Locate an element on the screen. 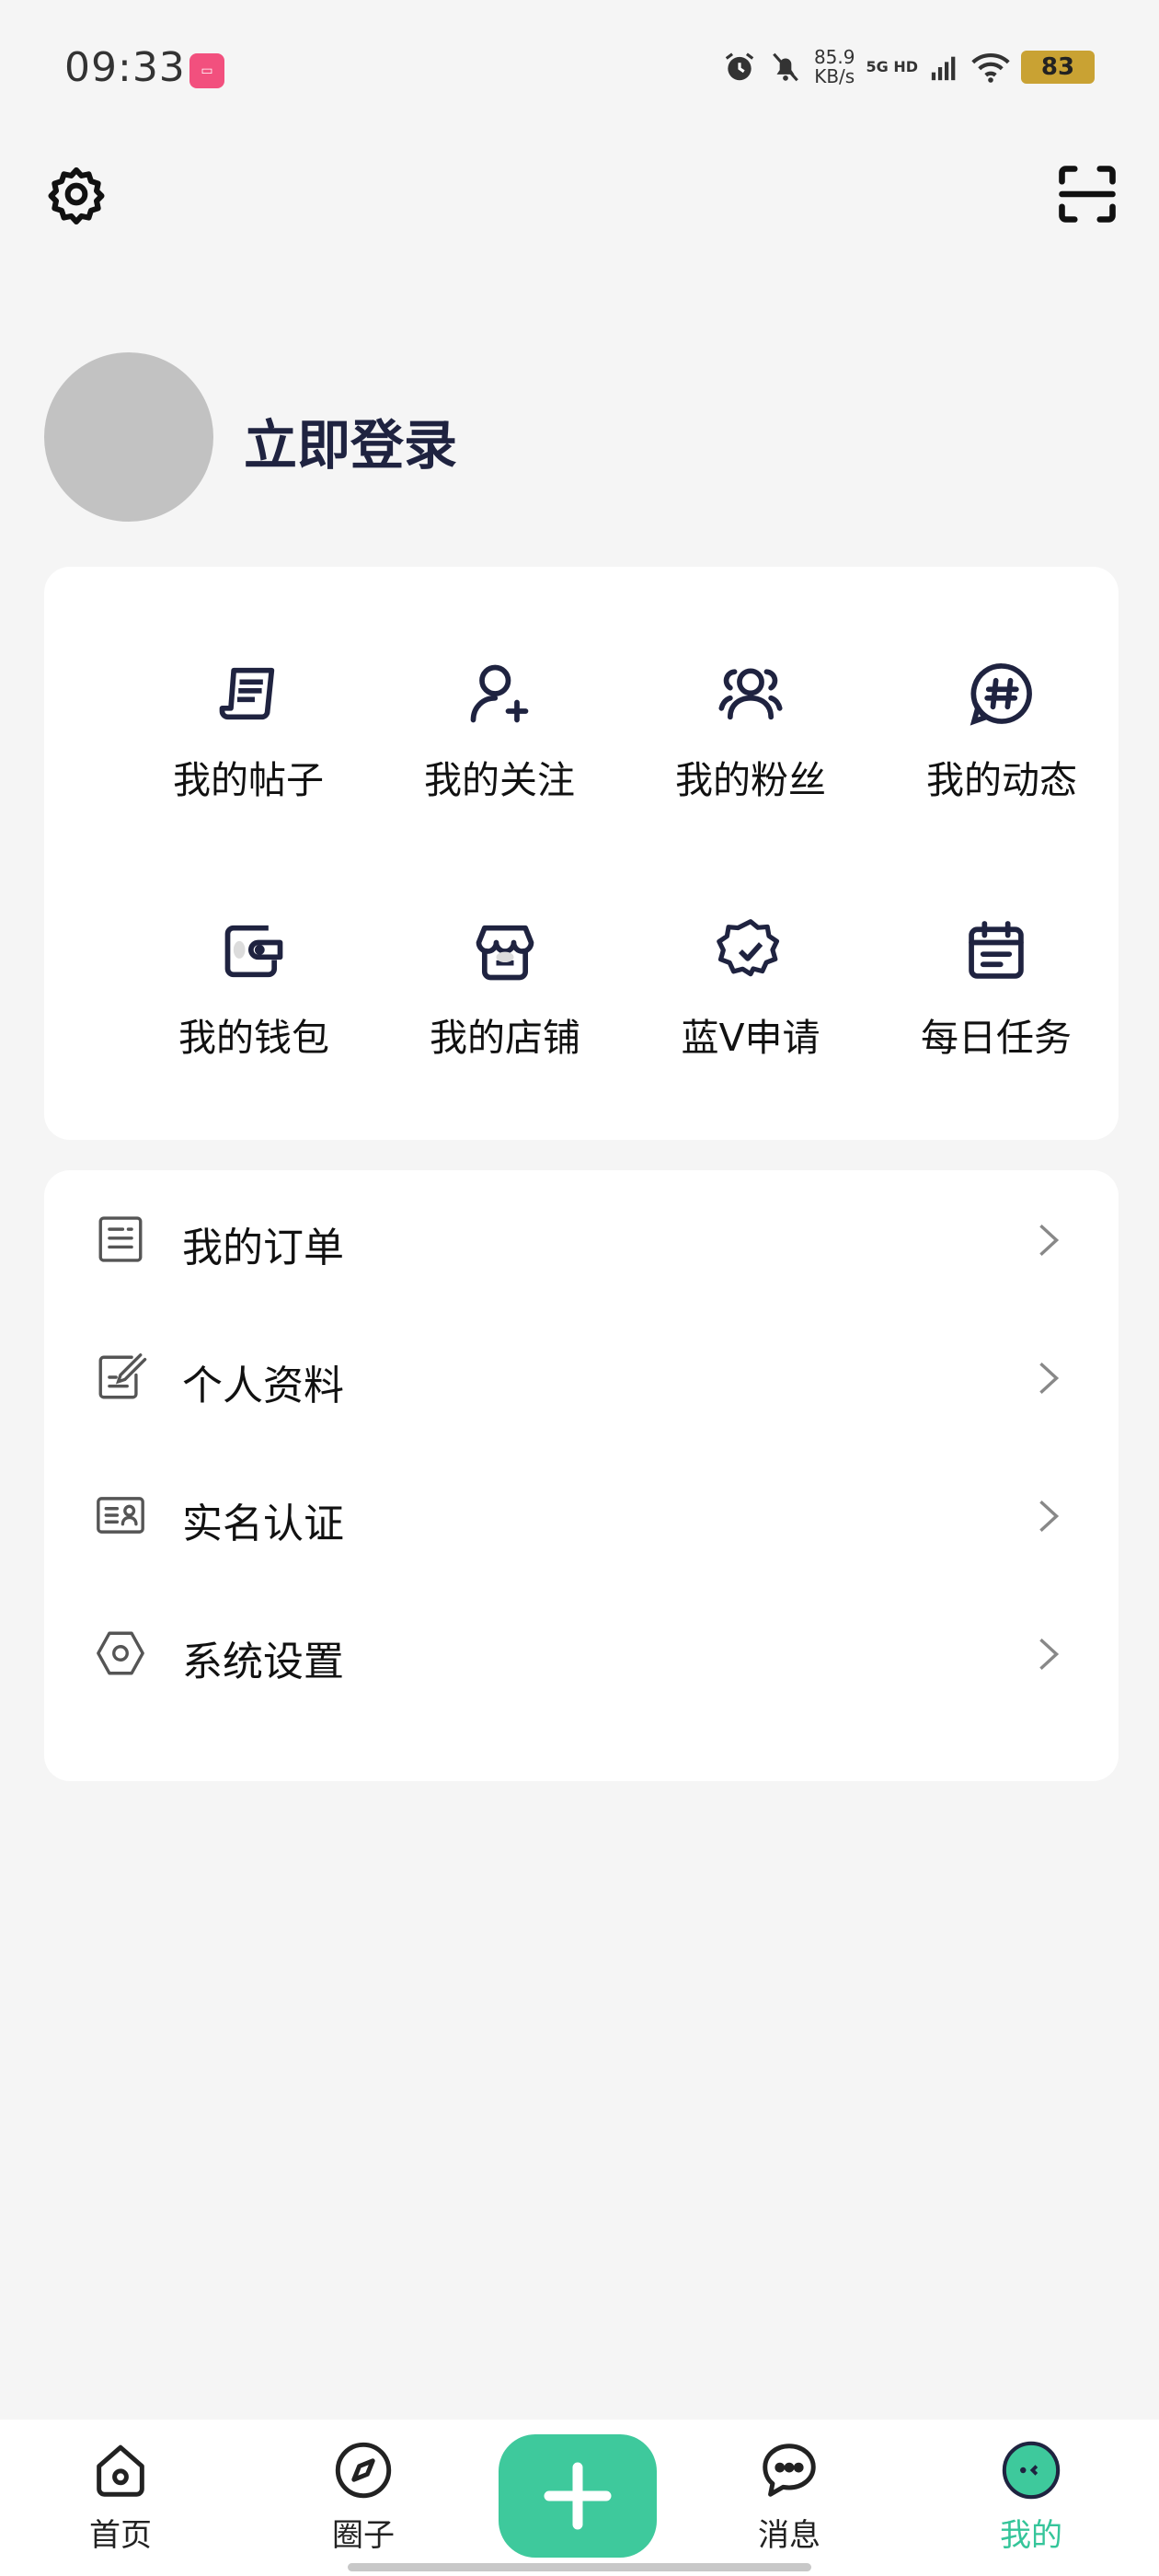 The width and height of the screenshot is (1159, 2576). menu-item-system-settings: 系统设置 is located at coordinates (581, 1653).